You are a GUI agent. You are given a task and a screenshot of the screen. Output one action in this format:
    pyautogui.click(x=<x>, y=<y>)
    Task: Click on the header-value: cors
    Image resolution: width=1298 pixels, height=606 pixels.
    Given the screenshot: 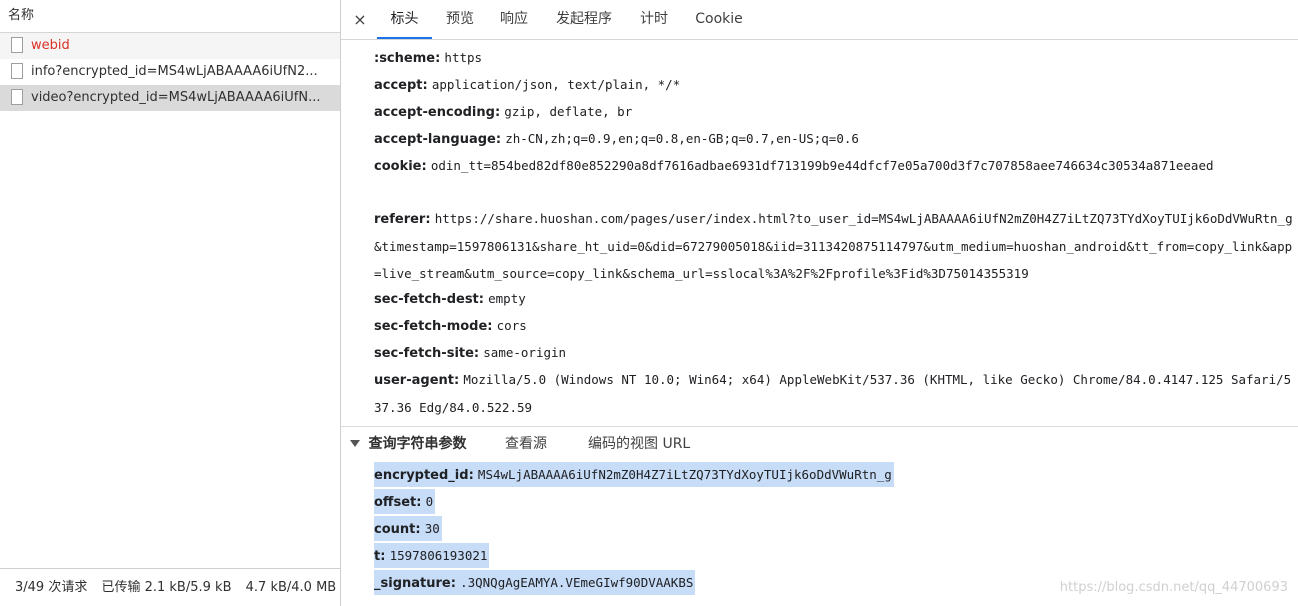 What is the action you would take?
    pyautogui.click(x=511, y=325)
    